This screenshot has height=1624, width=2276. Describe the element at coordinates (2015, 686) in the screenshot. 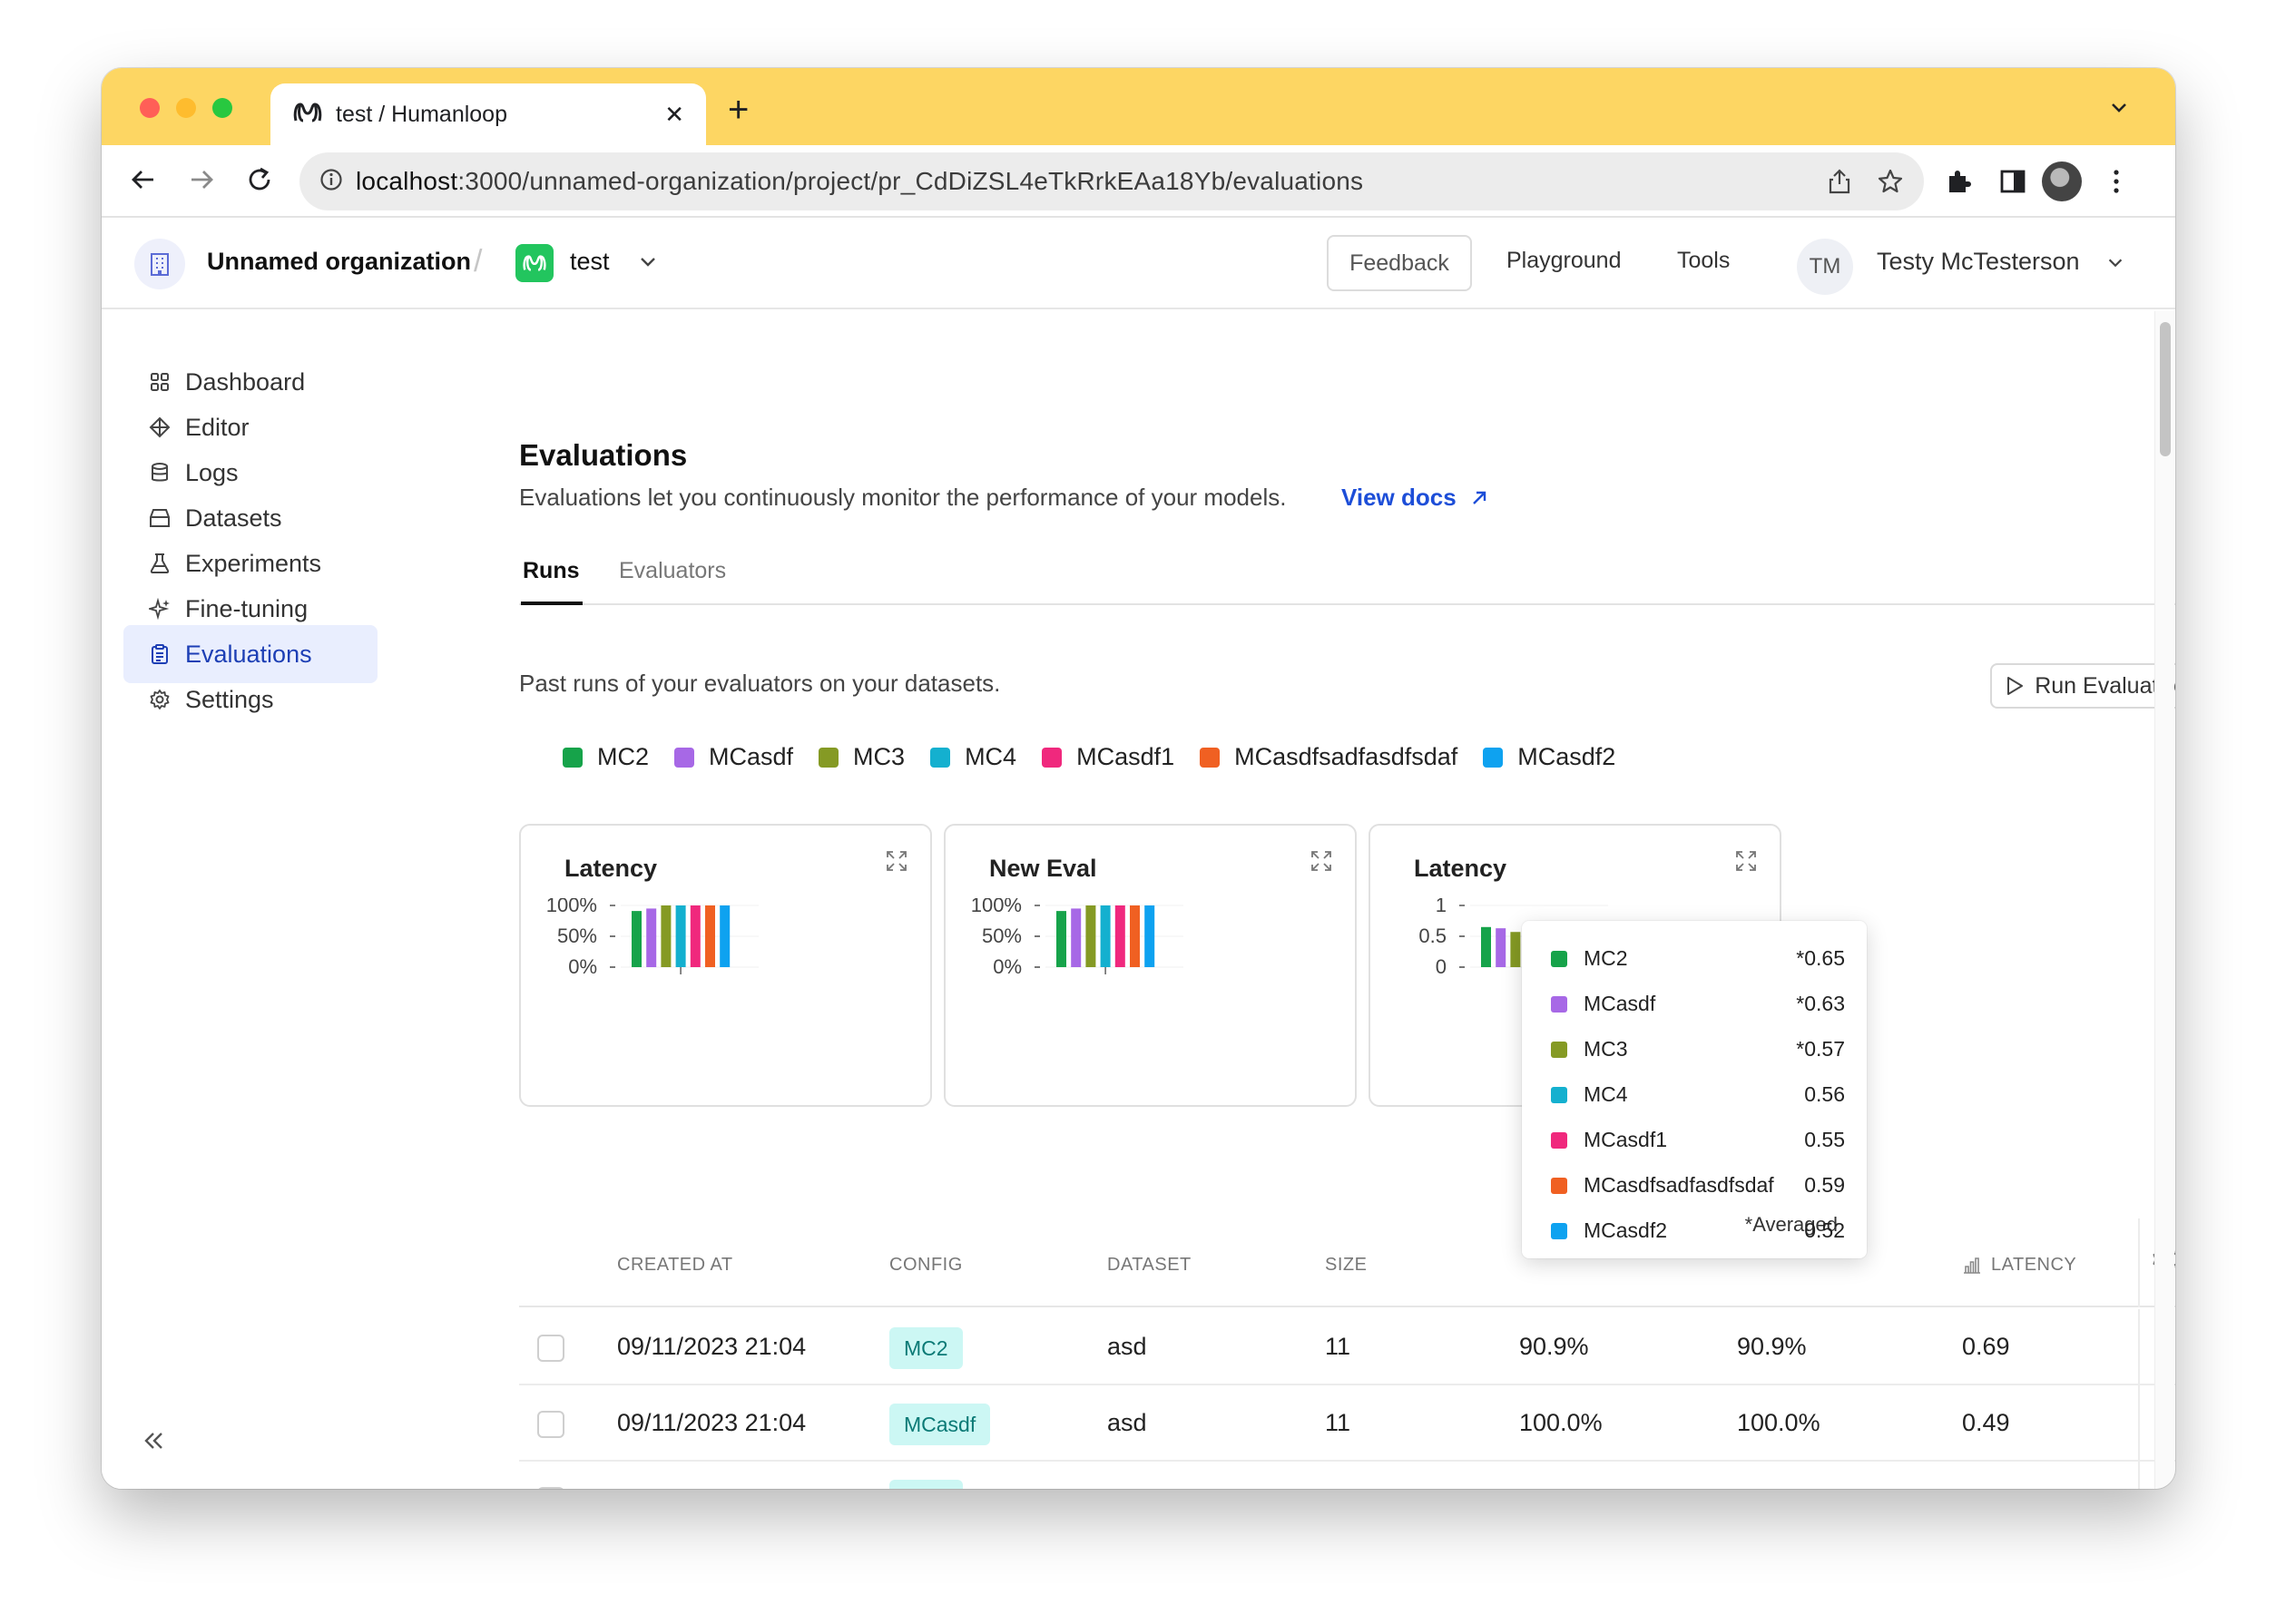

I see `play-icon` at that location.